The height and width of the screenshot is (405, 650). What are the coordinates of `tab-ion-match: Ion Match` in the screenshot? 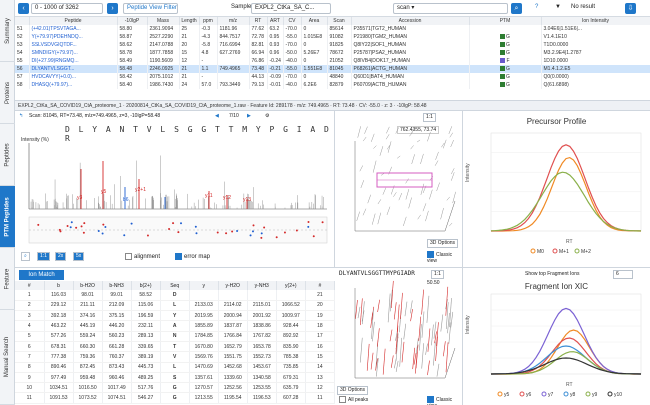 It's located at (41, 275).